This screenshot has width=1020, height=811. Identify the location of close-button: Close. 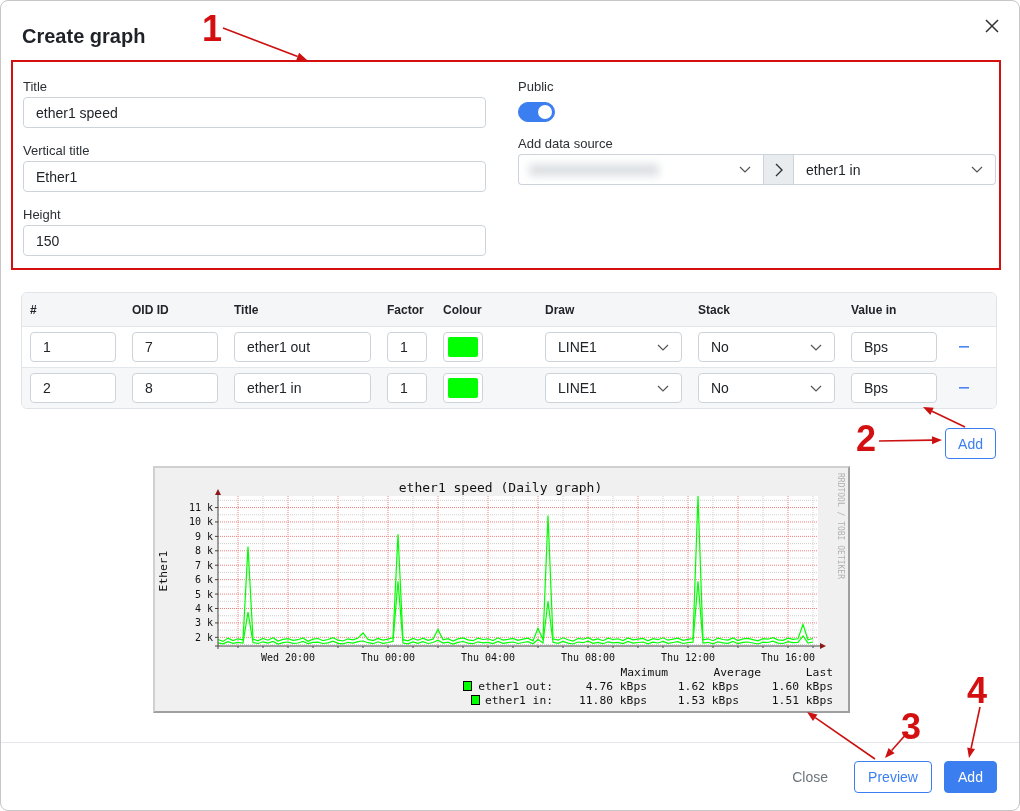
(810, 776).